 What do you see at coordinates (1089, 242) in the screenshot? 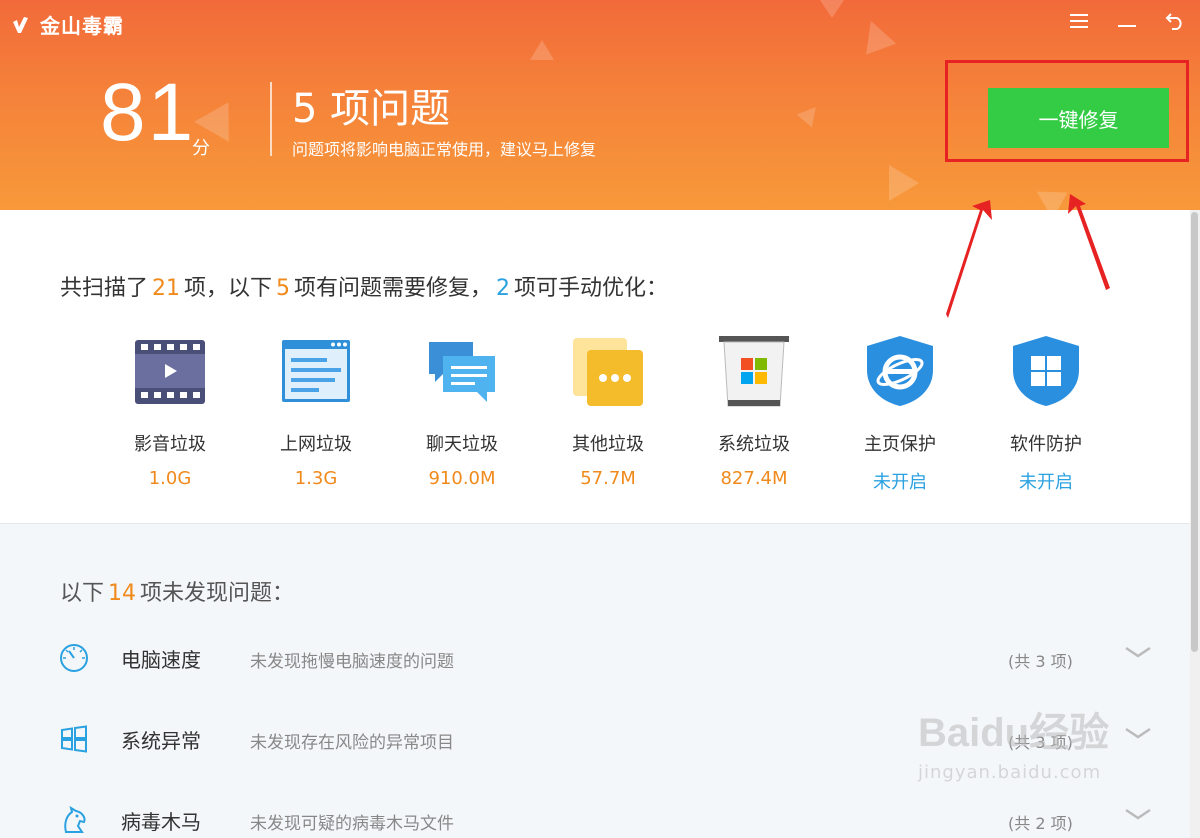
I see `annotation-arrow-right` at bounding box center [1089, 242].